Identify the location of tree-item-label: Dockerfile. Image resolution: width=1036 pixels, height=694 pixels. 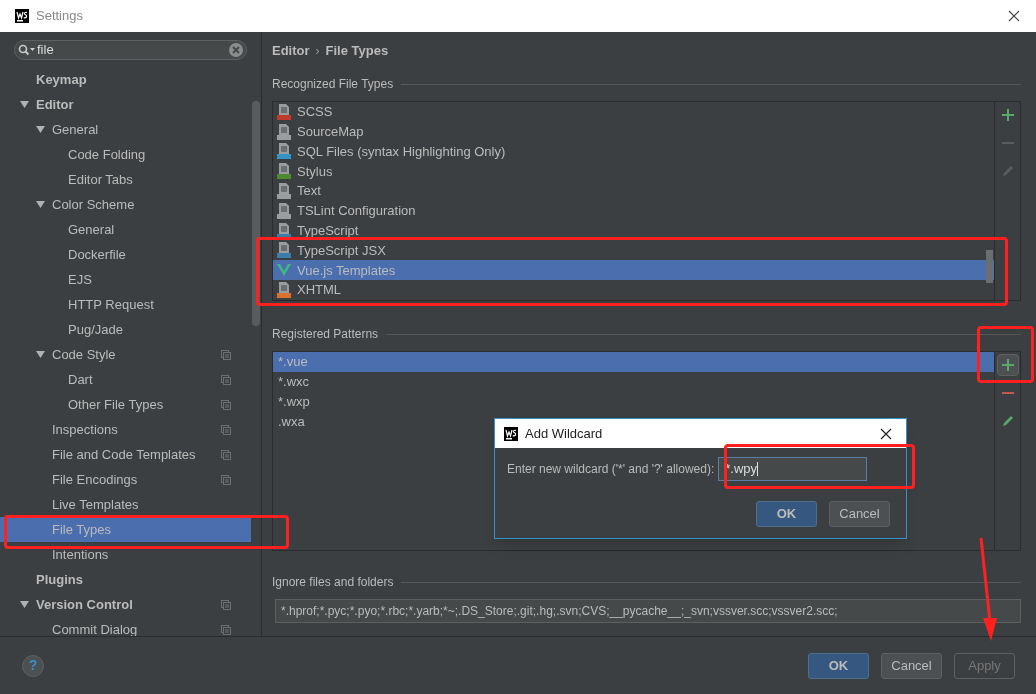
(97, 254).